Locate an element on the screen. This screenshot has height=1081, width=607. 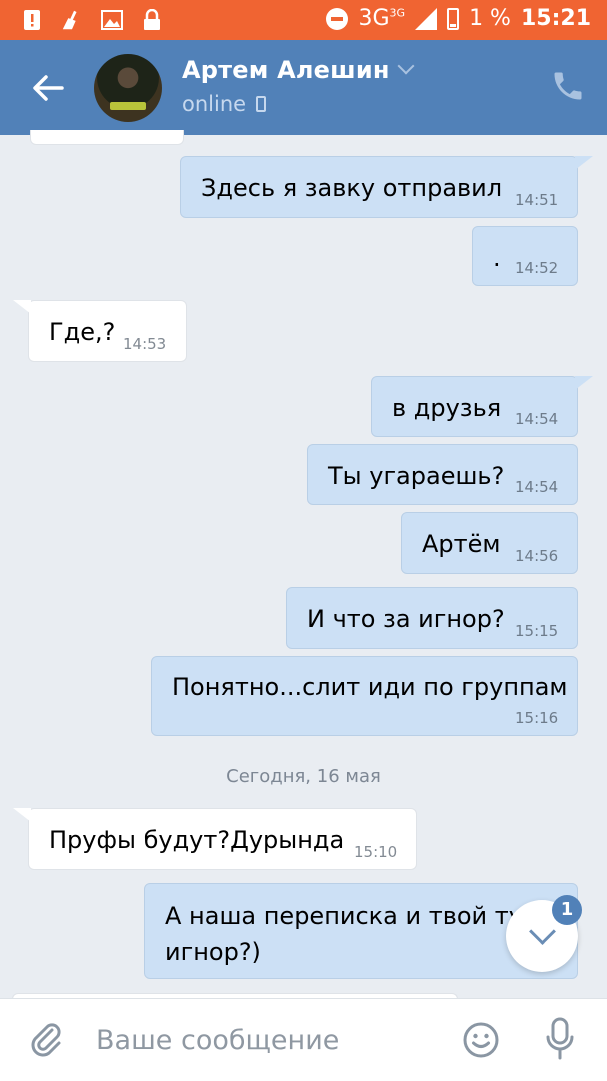
message-text: Где,? is located at coordinates (82, 332).